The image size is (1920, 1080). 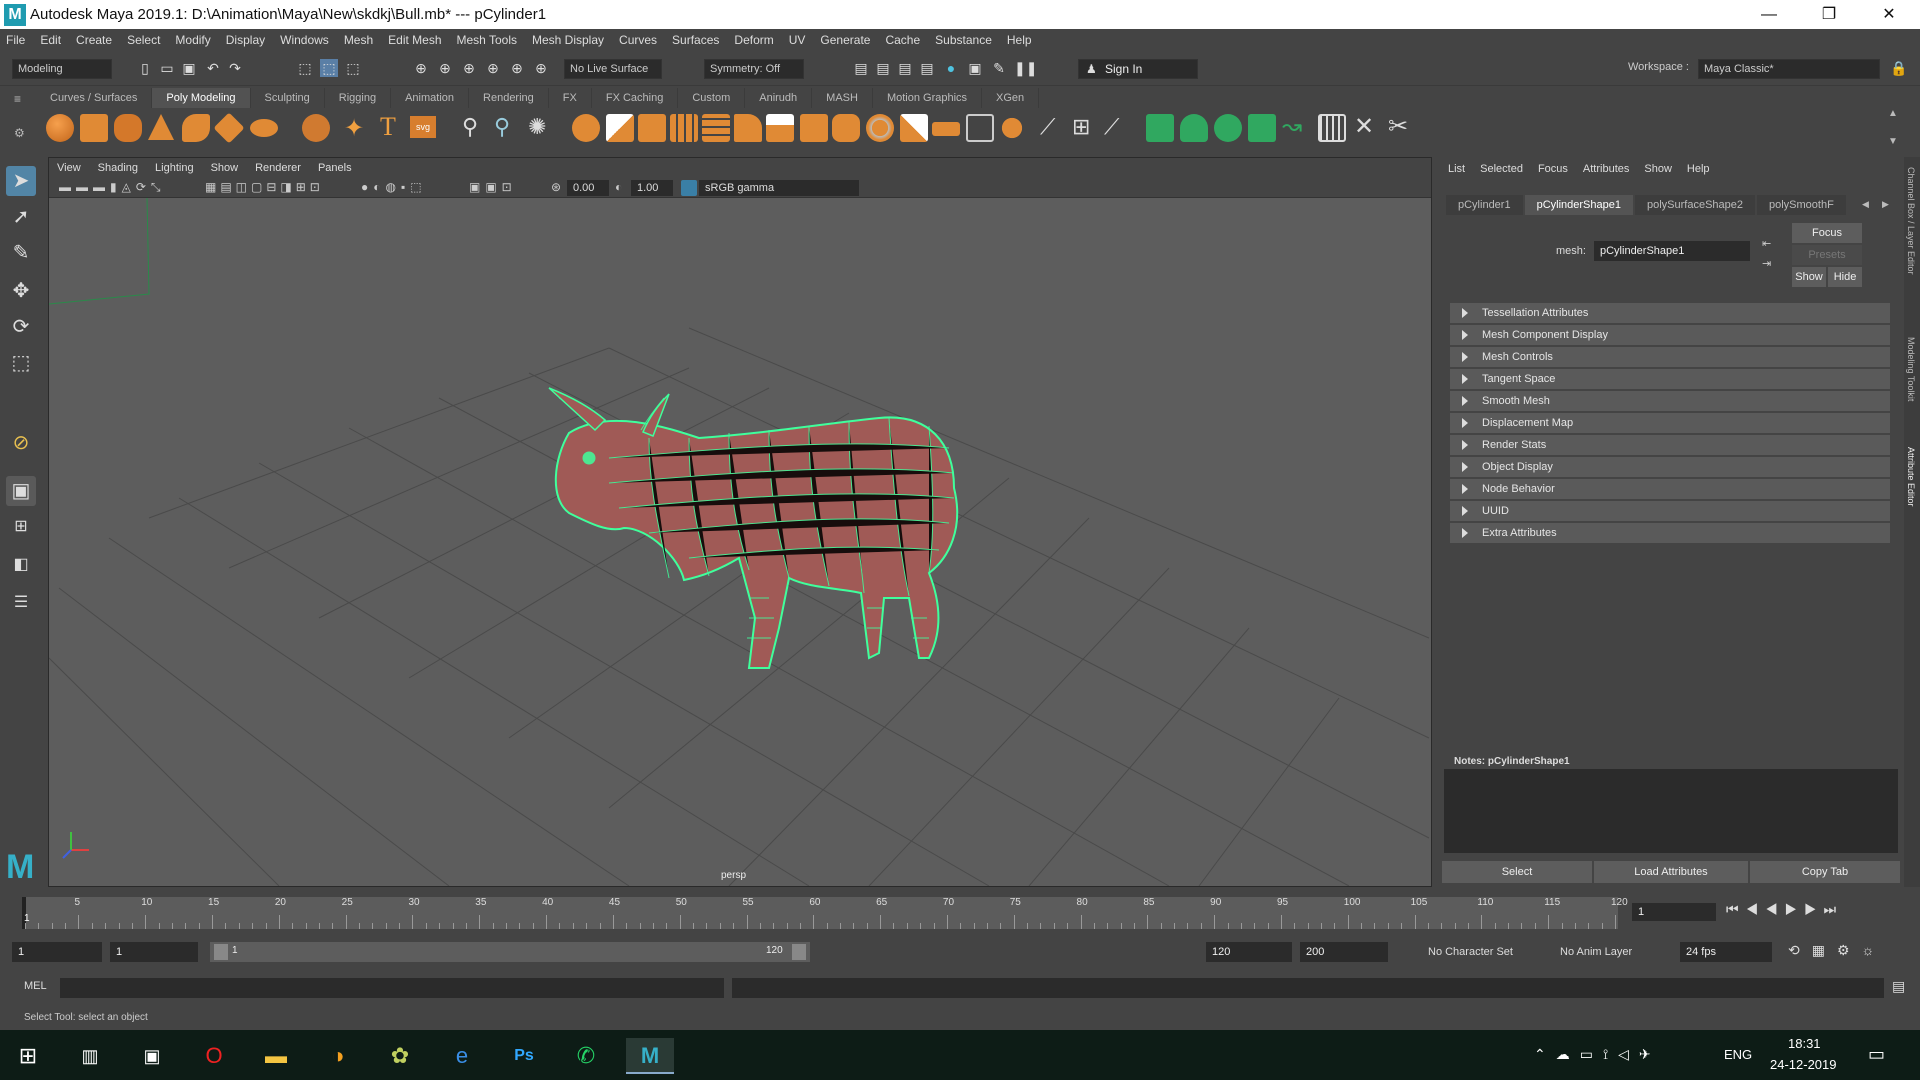 I want to click on menu-surfaces: Surfaces, so click(x=695, y=40).